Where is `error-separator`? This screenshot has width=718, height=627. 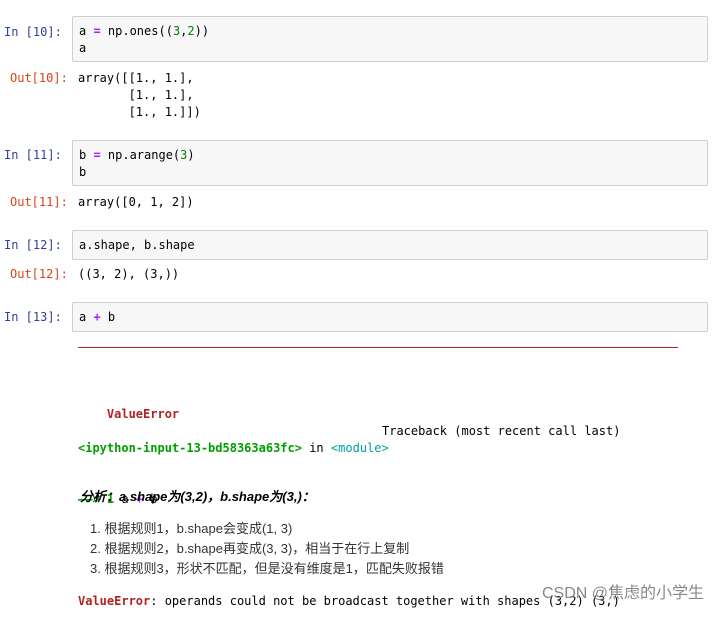
error-separator is located at coordinates (378, 347).